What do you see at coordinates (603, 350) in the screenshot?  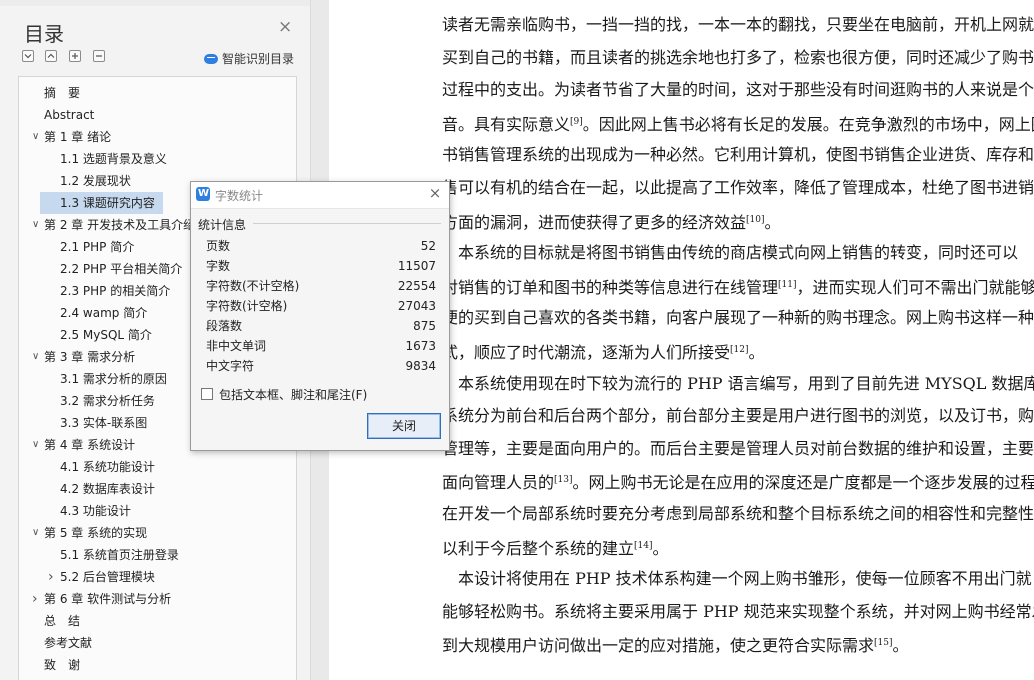 I see `document-text-line: 式，顺应了时代潮流，逐渐为人们所接受[12]。` at bounding box center [603, 350].